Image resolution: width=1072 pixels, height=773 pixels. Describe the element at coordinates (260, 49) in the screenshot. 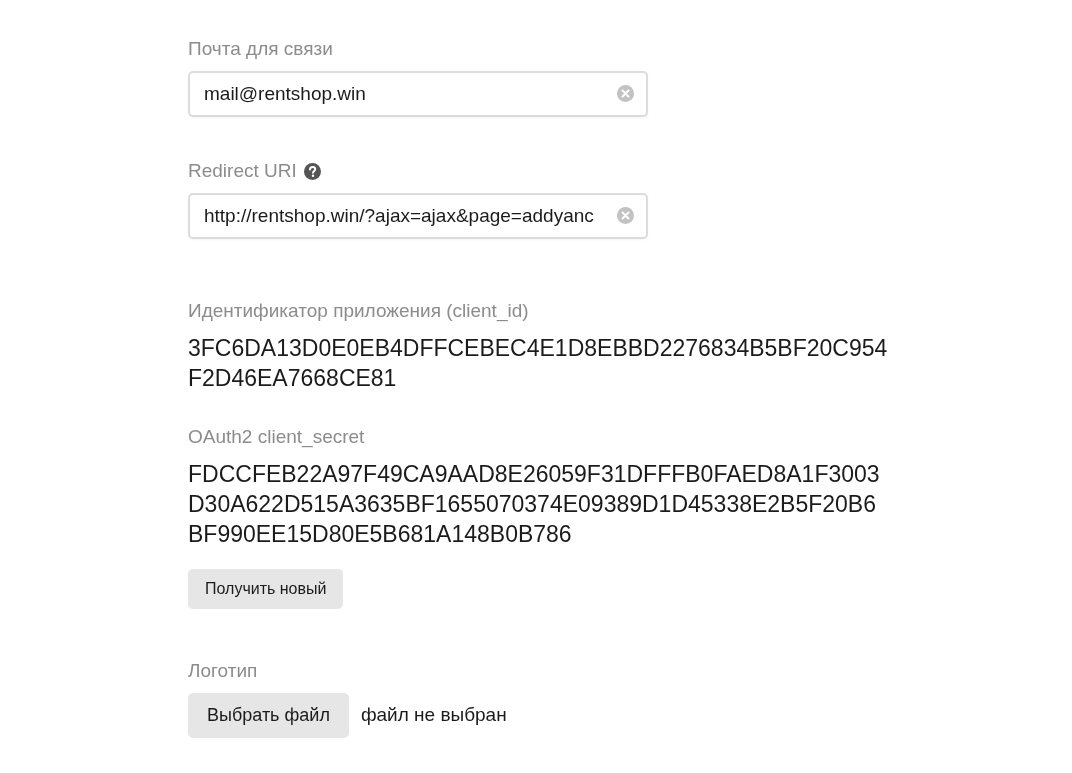

I see `field-label: Почта для связи` at that location.